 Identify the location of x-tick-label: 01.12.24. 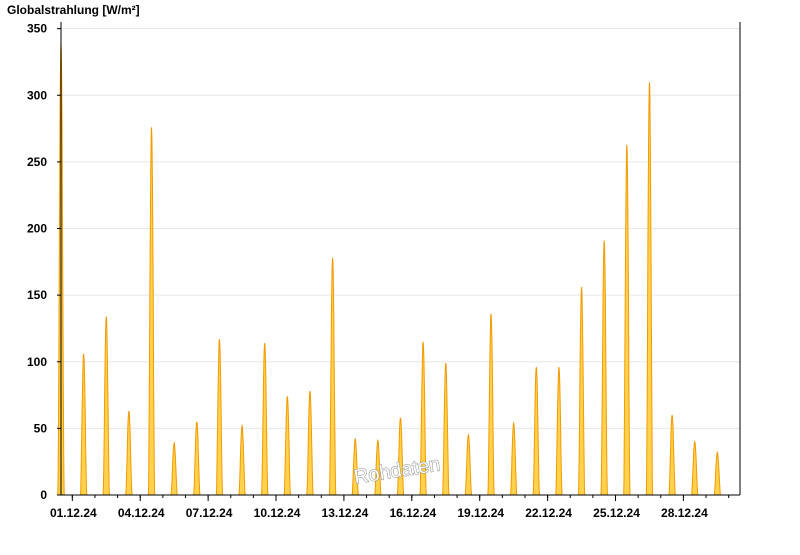
(73, 513).